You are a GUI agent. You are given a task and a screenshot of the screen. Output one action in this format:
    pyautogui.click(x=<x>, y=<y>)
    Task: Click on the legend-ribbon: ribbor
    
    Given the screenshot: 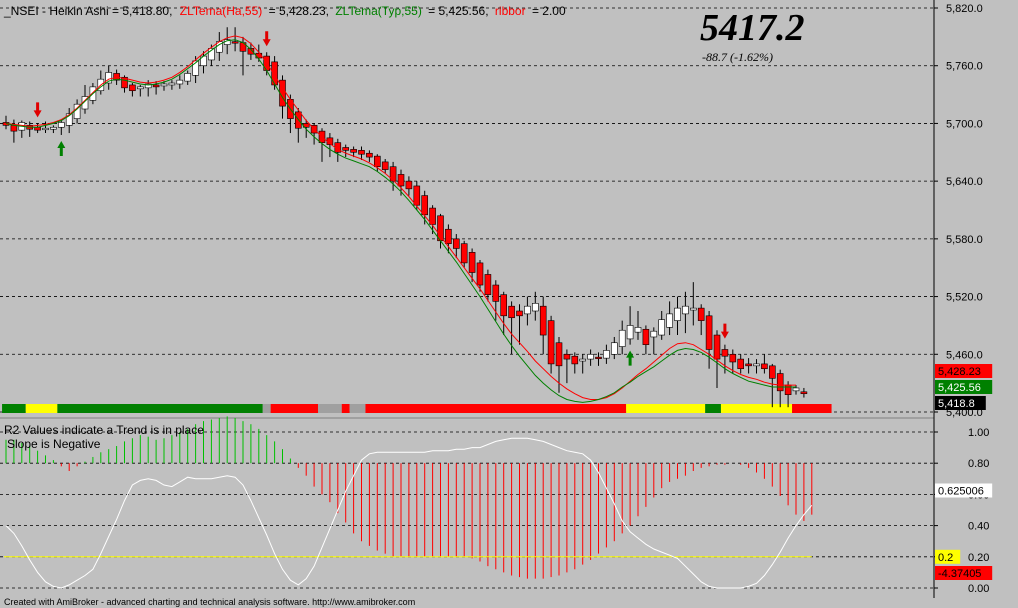 What is the action you would take?
    pyautogui.click(x=510, y=11)
    